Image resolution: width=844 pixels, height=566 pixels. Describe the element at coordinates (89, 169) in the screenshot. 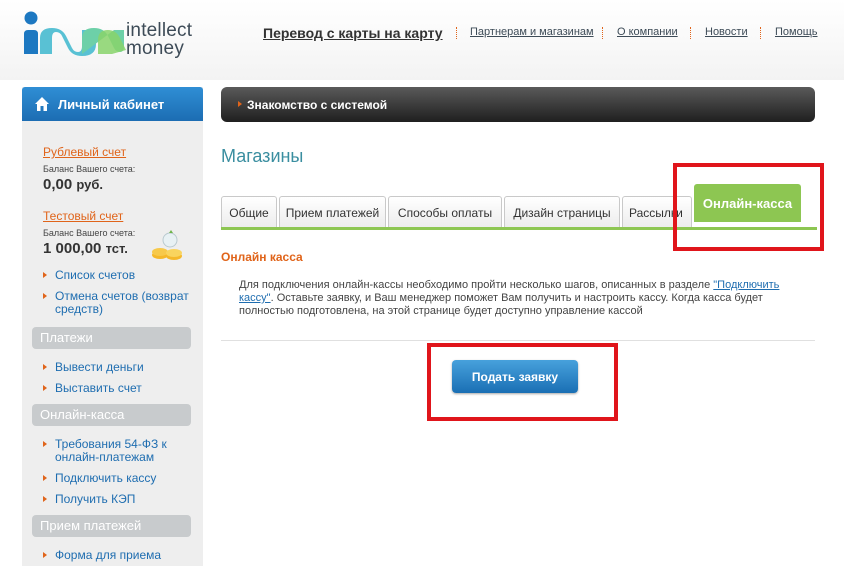

I see `balance-label: Баланс Вашего счета:` at that location.